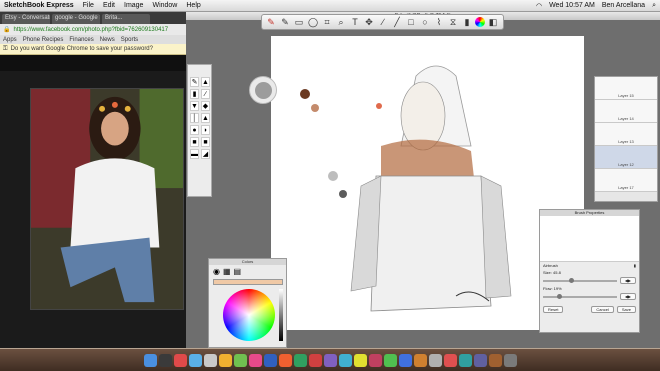 The image size is (660, 371). Describe the element at coordinates (355, 22) in the screenshot. I see `text-icon: T` at that location.